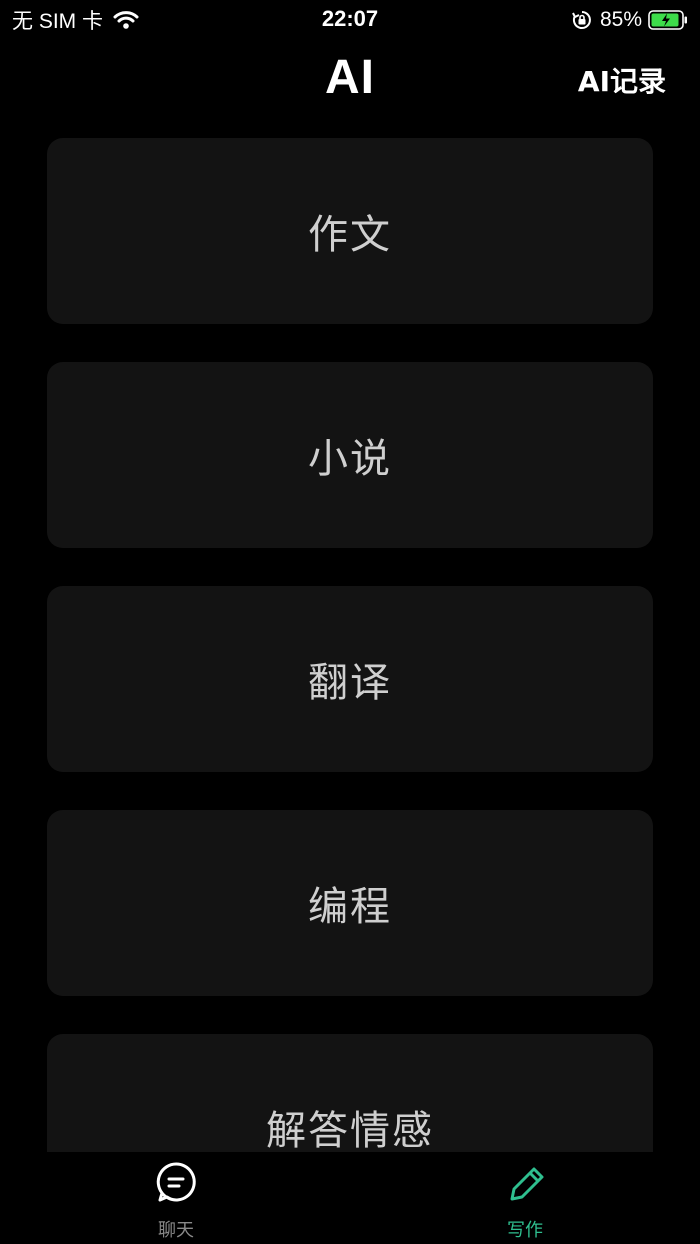  What do you see at coordinates (350, 1198) in the screenshot?
I see `tab-bar: 聊天 写作` at bounding box center [350, 1198].